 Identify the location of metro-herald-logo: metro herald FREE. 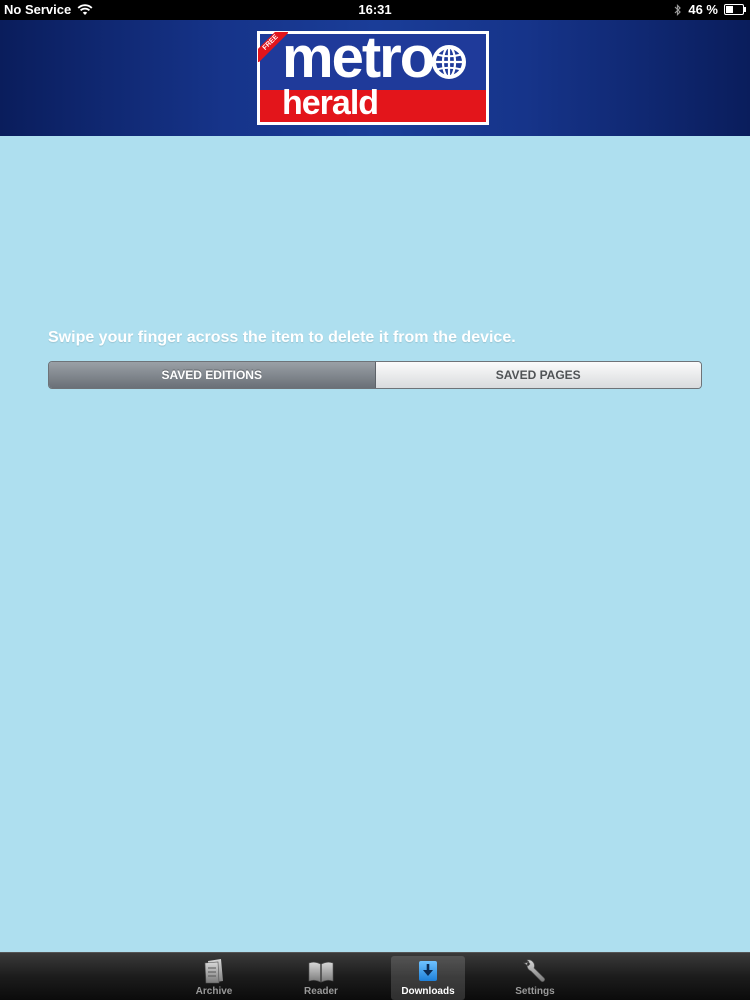
(373, 75).